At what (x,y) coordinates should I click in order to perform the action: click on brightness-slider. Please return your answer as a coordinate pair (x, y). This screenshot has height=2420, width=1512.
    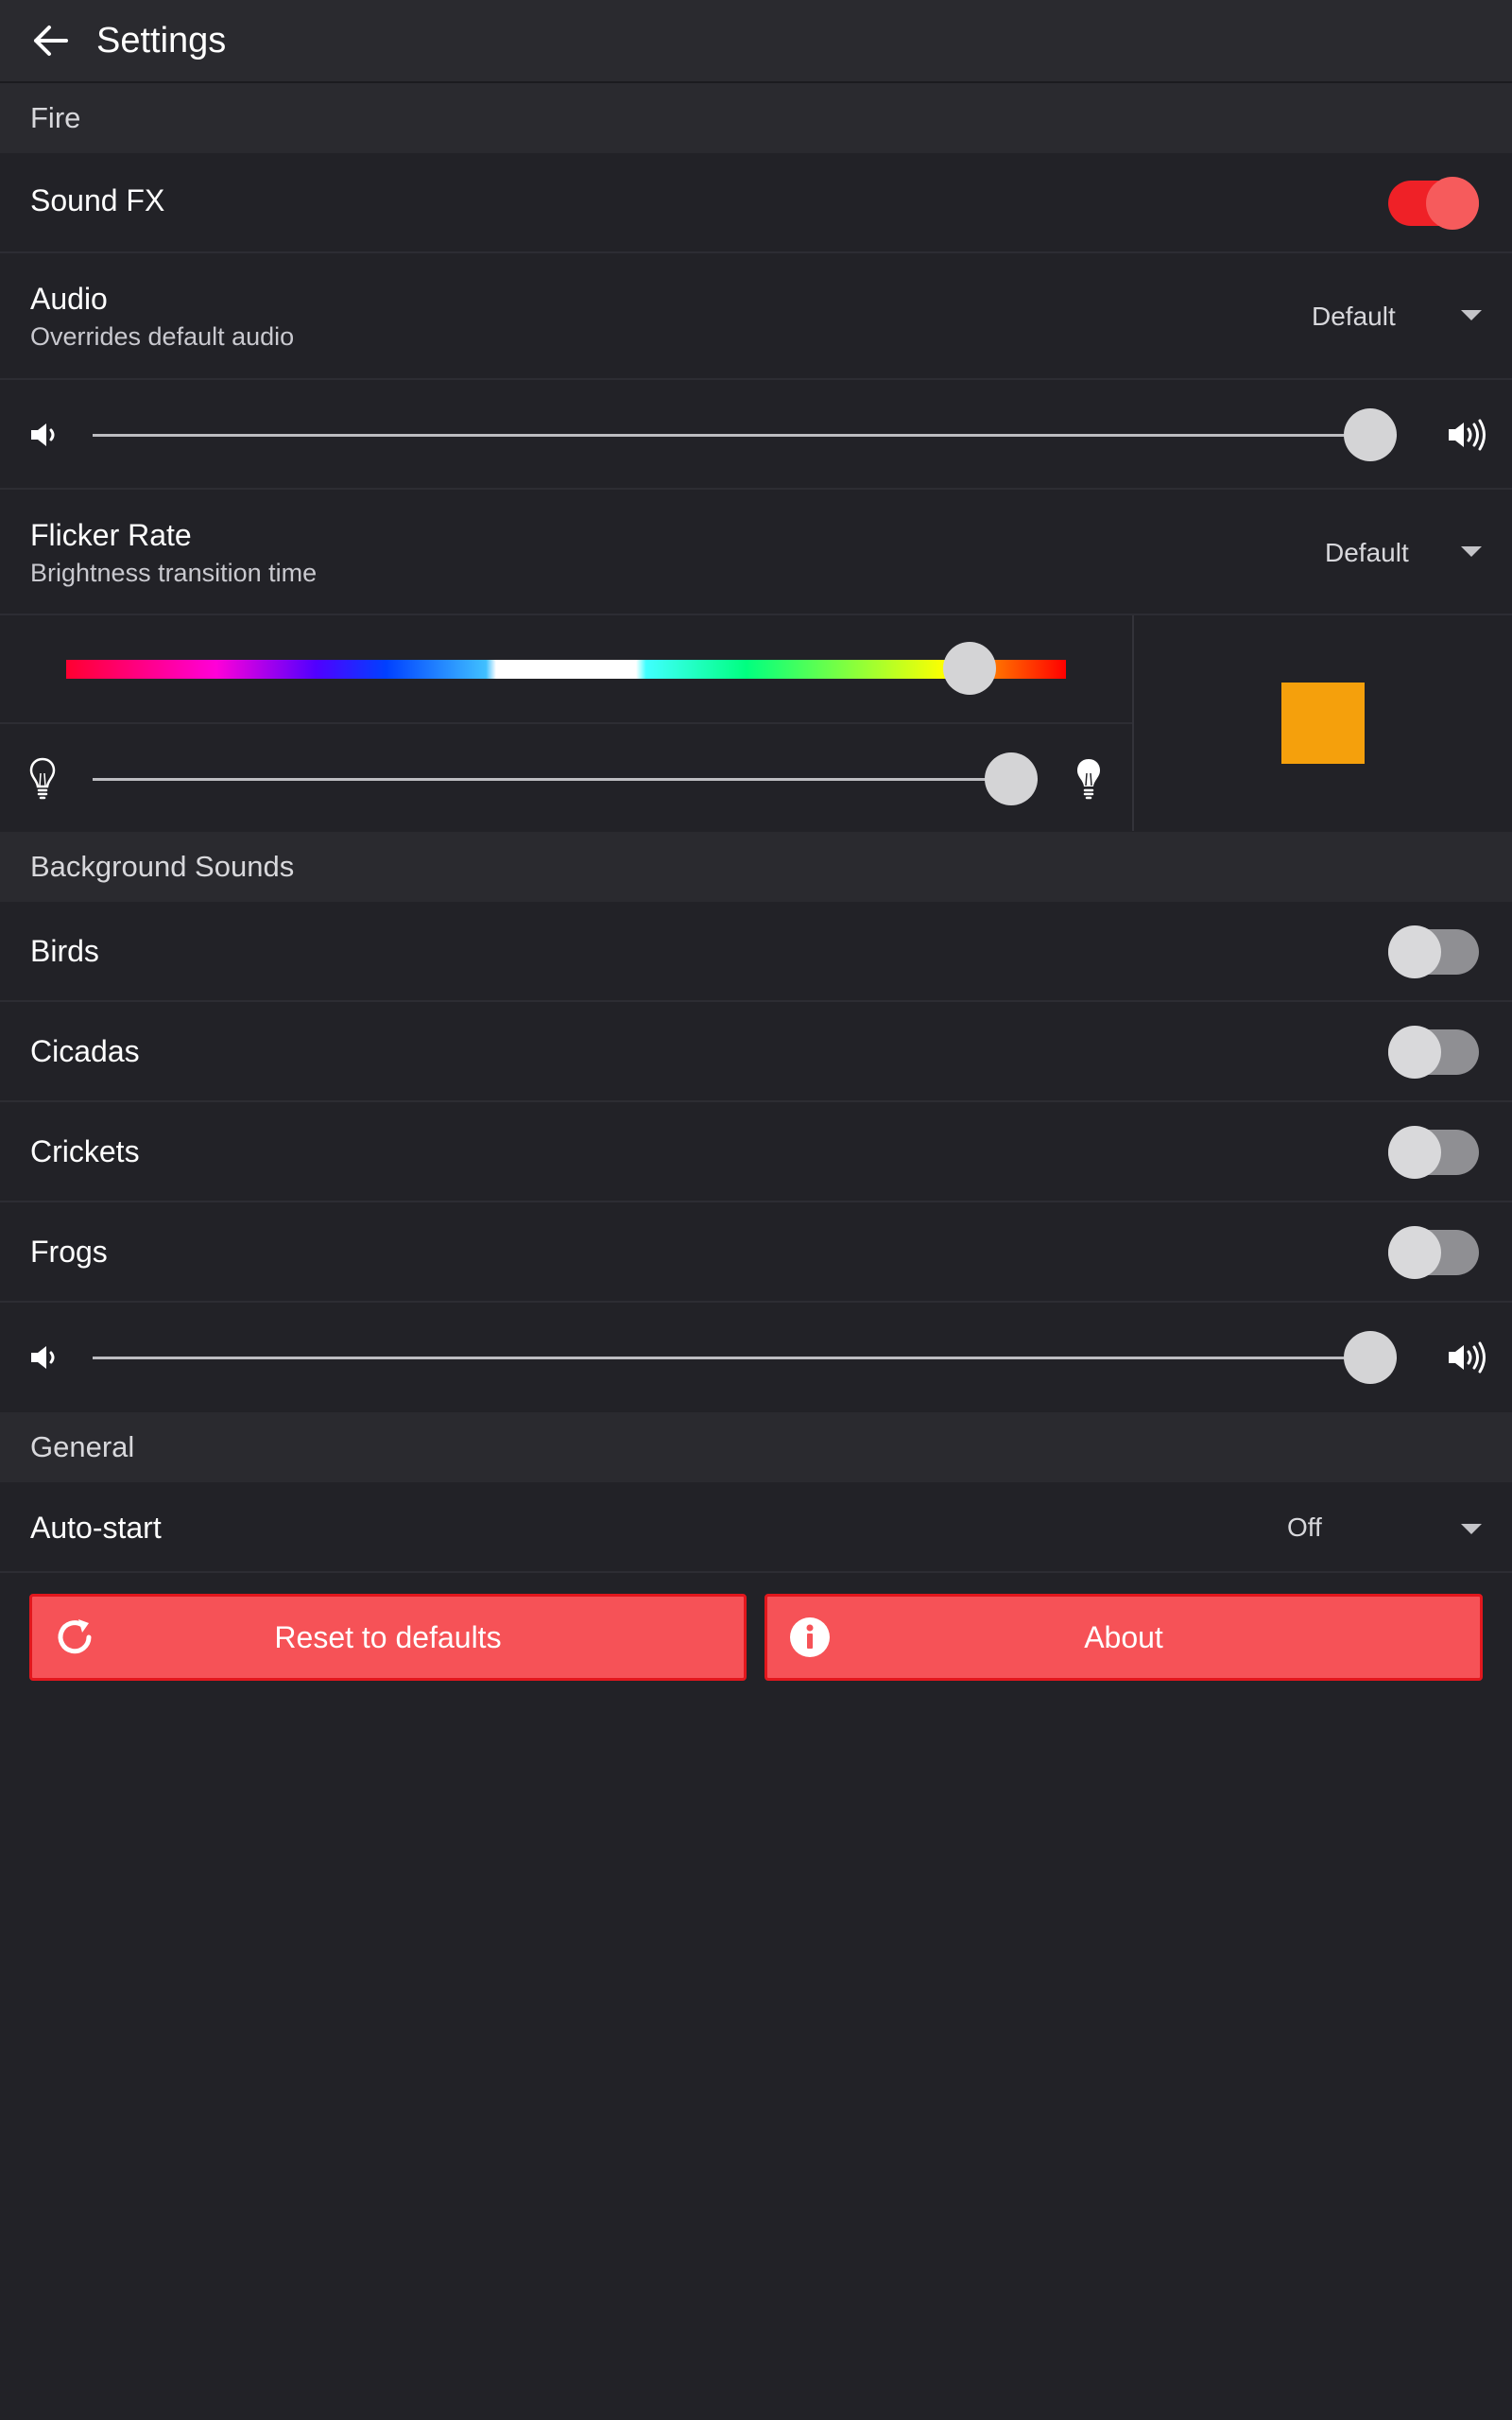
    Looking at the image, I should click on (565, 779).